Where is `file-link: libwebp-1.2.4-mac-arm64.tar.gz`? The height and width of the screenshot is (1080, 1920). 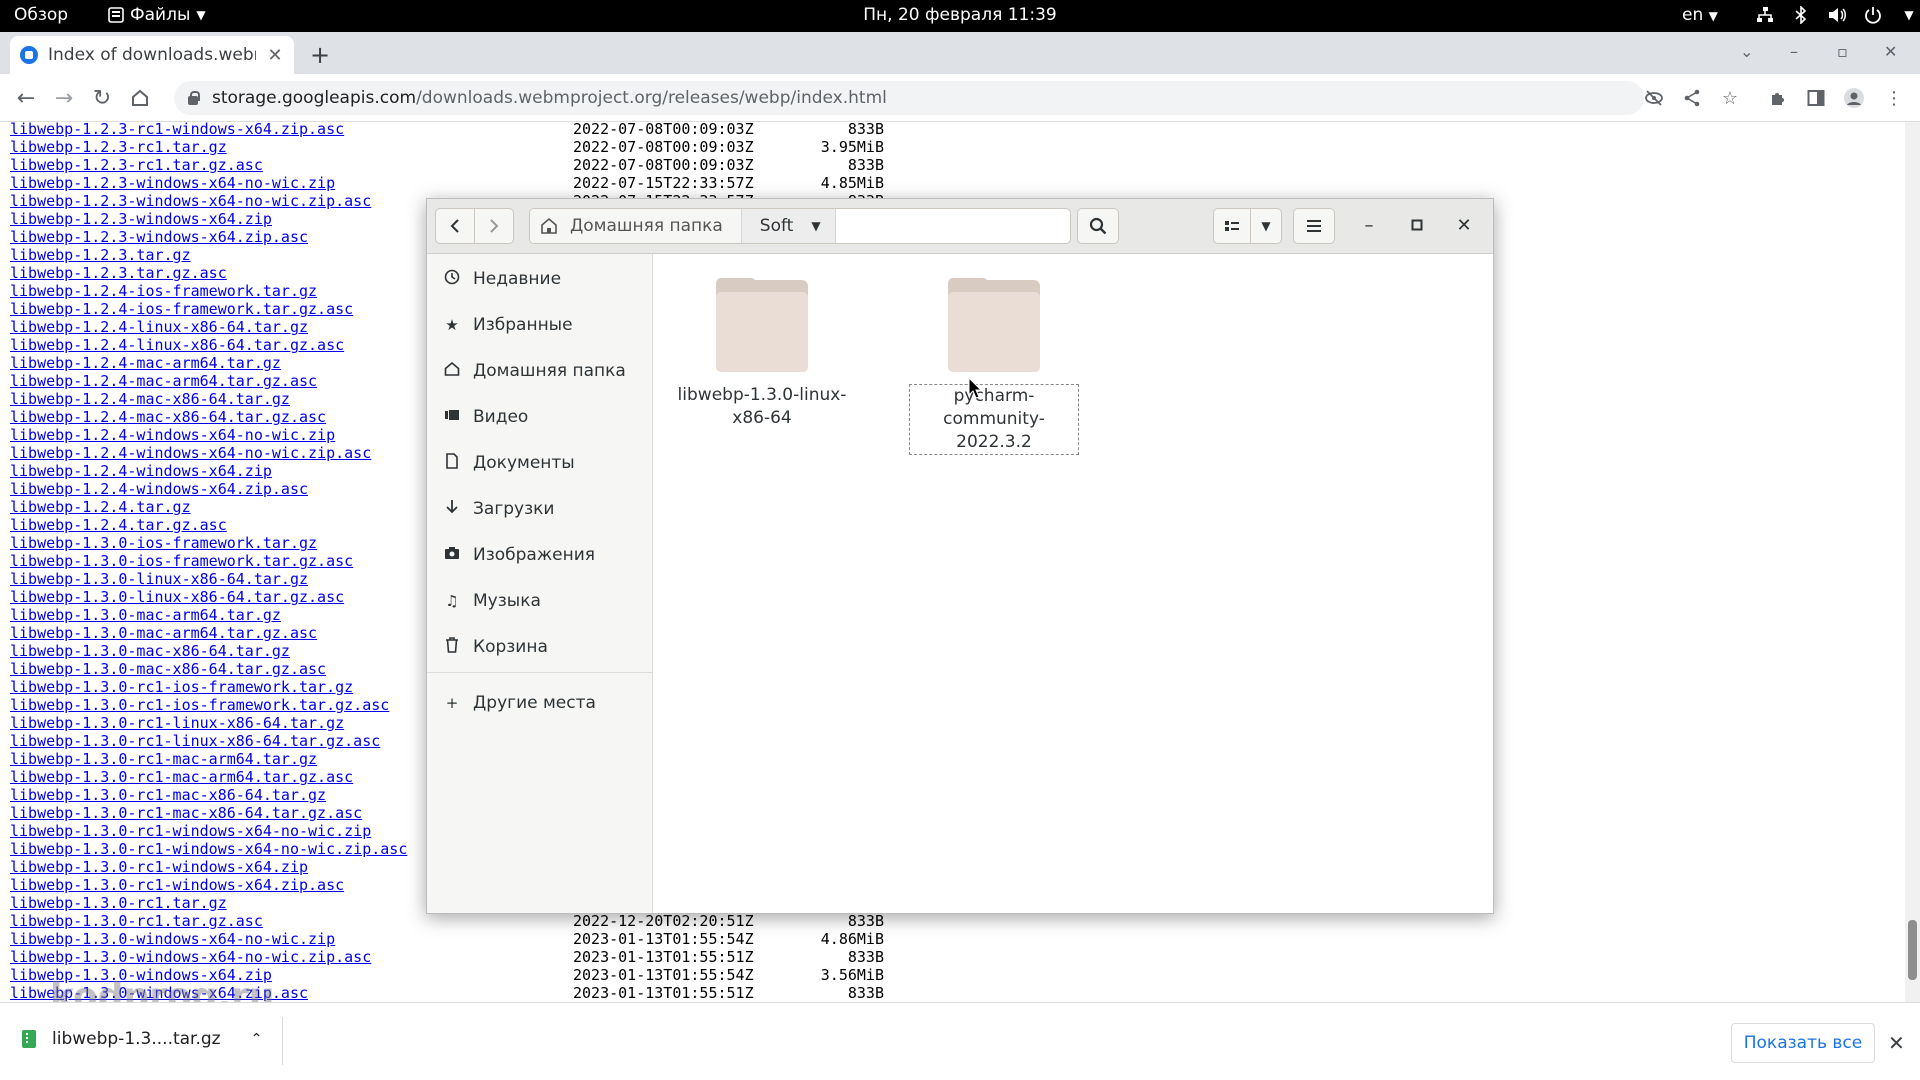
file-link: libwebp-1.2.4-mac-arm64.tar.gz is located at coordinates (145, 363).